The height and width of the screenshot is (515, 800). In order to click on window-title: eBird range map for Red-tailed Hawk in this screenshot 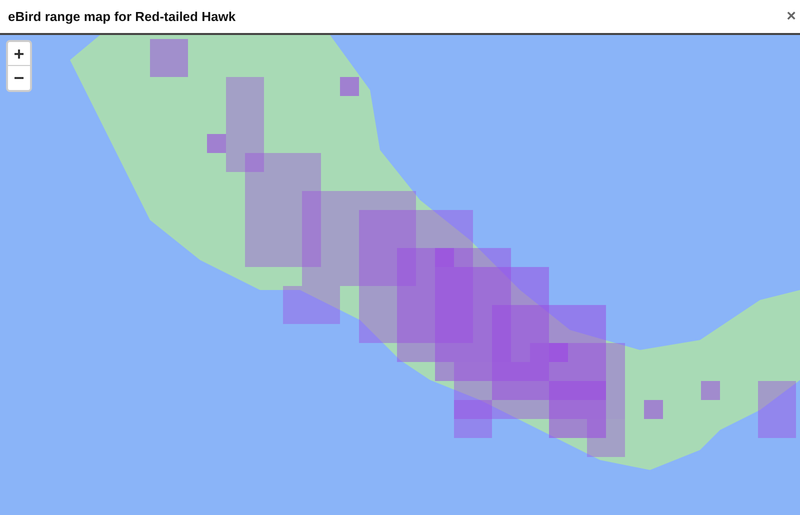, I will do `click(122, 17)`.